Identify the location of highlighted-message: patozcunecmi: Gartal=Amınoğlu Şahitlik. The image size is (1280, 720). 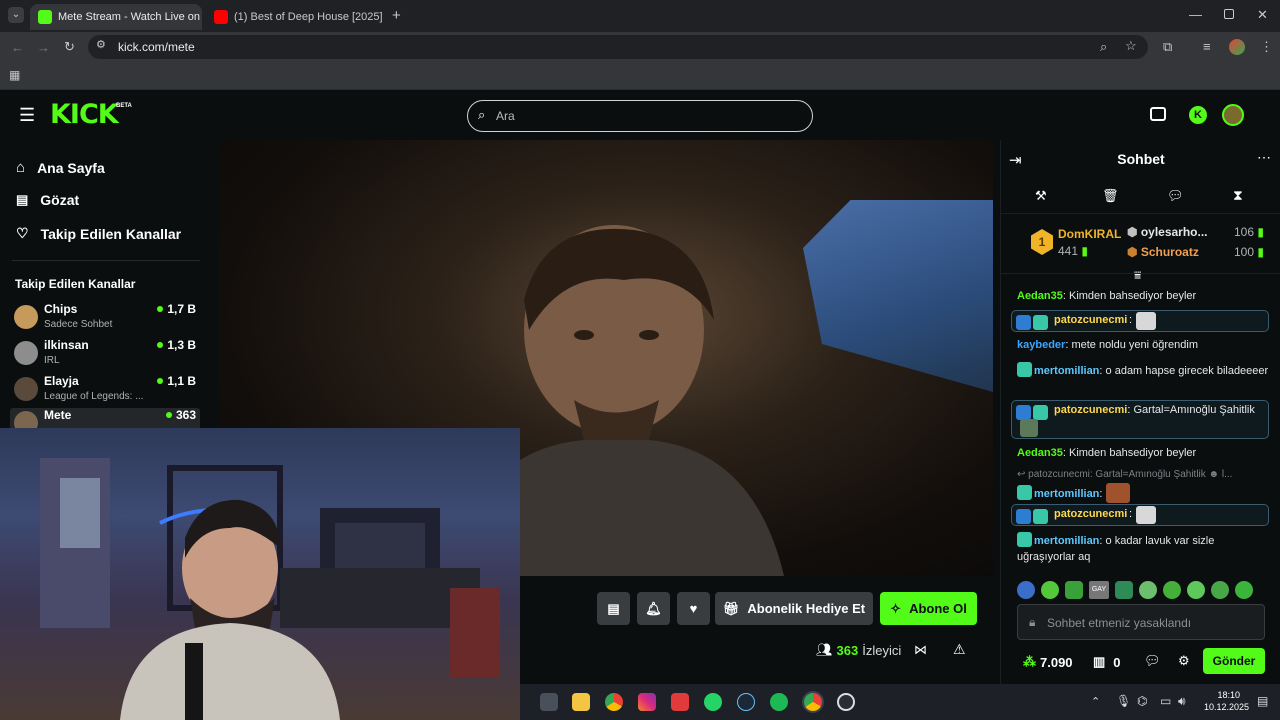
(1140, 419).